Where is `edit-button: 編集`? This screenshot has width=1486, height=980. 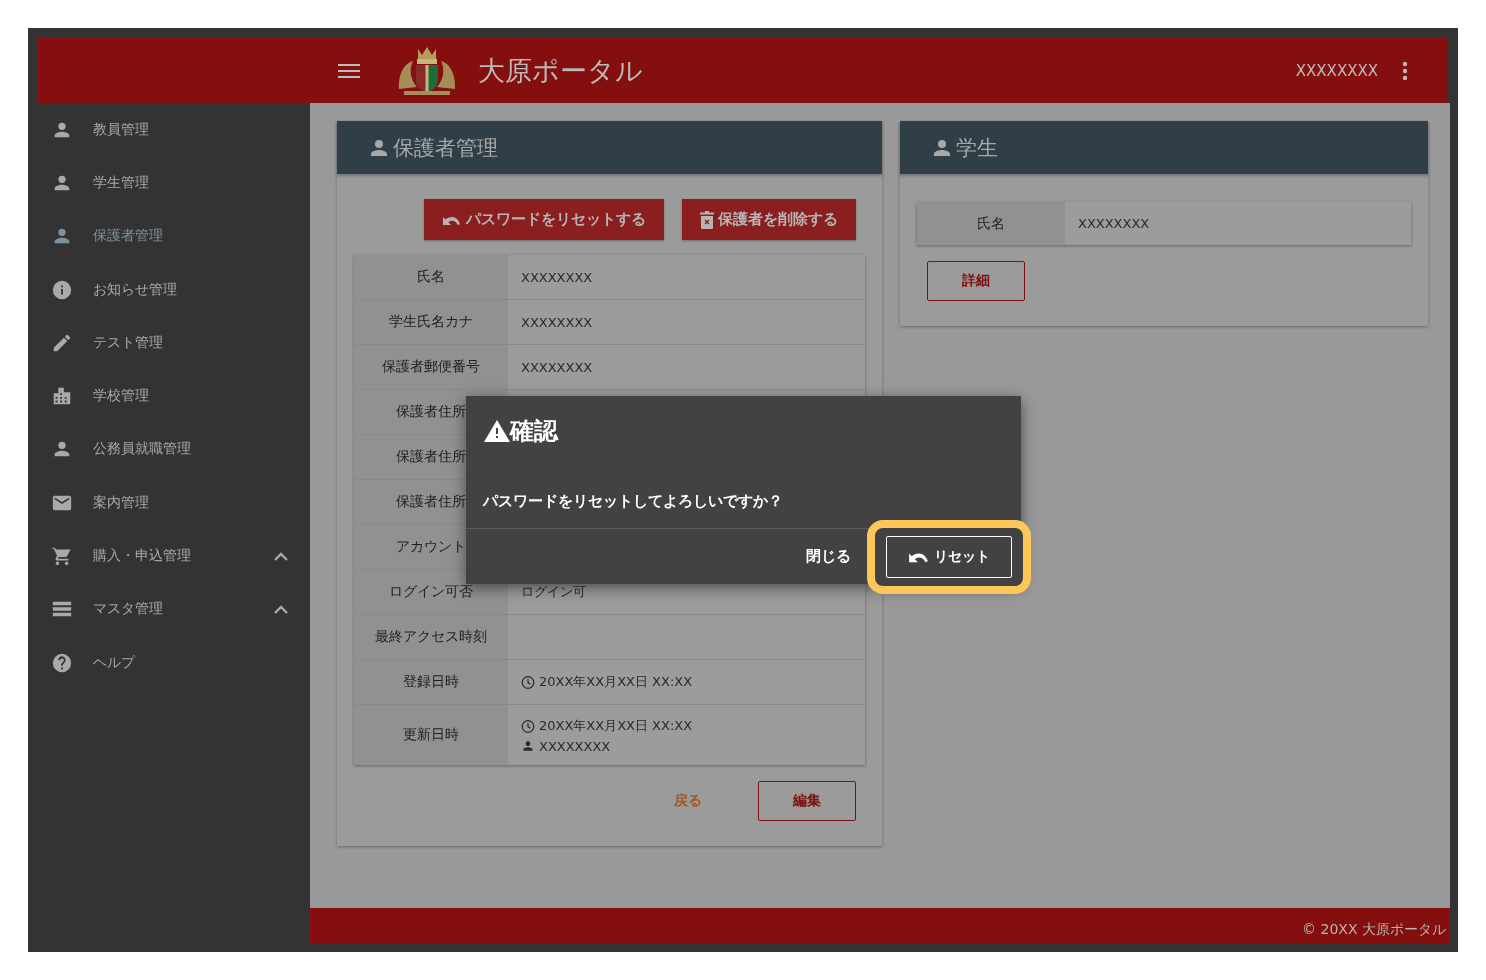 edit-button: 編集 is located at coordinates (807, 801).